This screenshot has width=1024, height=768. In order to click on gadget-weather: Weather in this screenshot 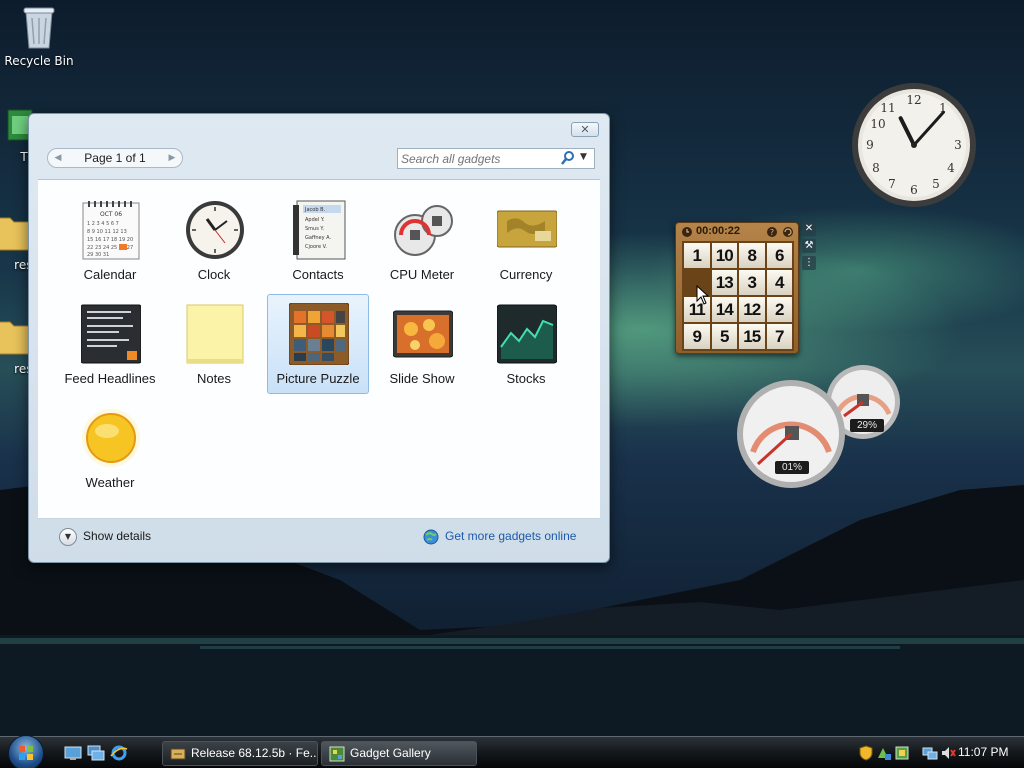, I will do `click(110, 448)`.